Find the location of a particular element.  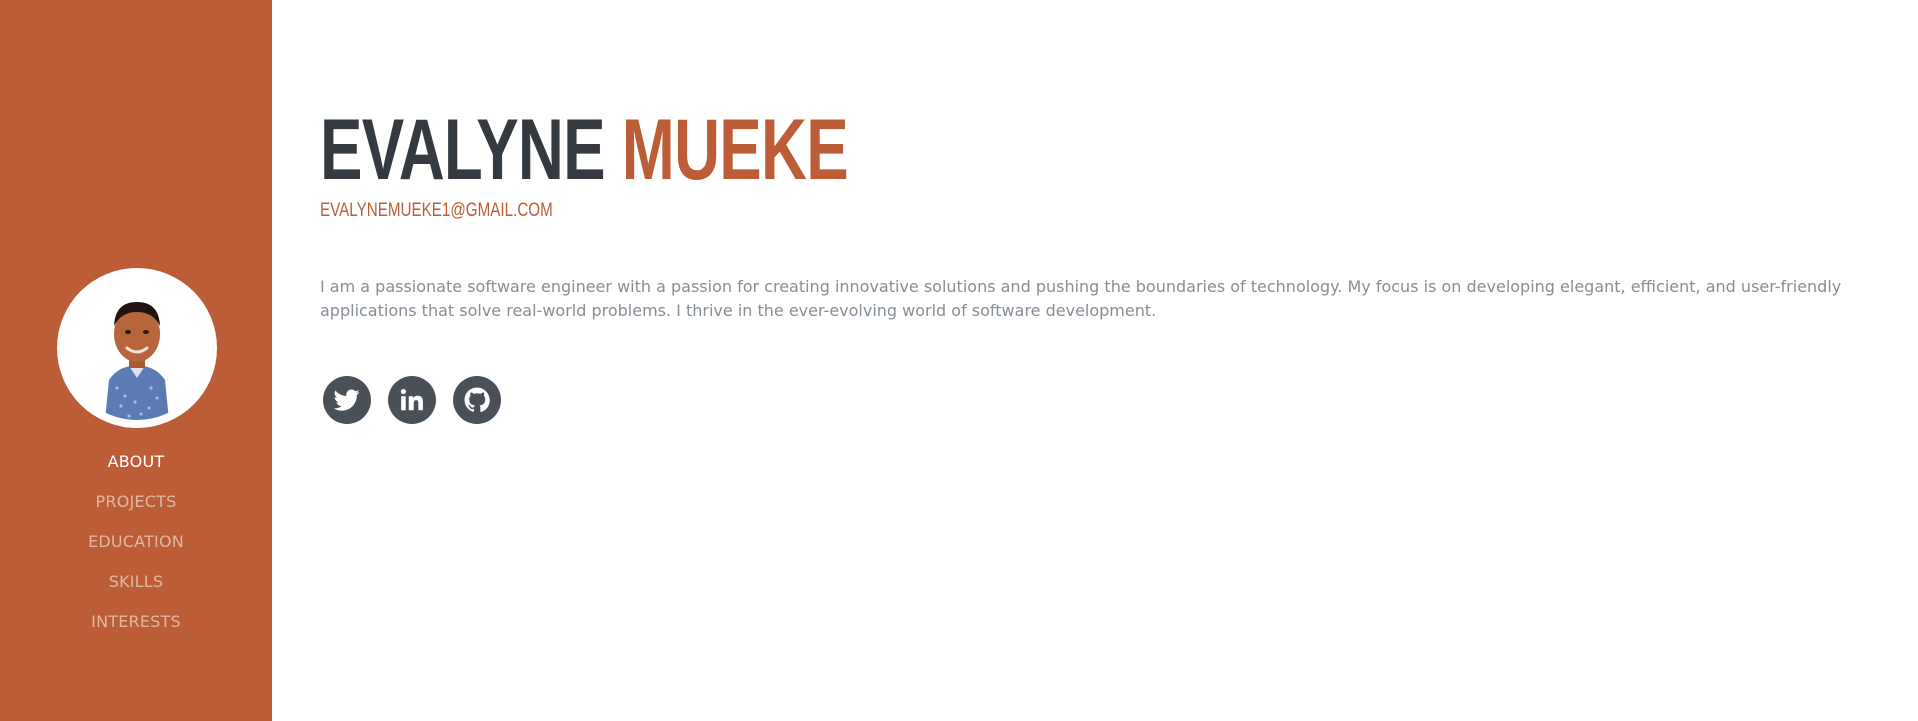

nav-link-skills: SKILLS is located at coordinates (136, 581).